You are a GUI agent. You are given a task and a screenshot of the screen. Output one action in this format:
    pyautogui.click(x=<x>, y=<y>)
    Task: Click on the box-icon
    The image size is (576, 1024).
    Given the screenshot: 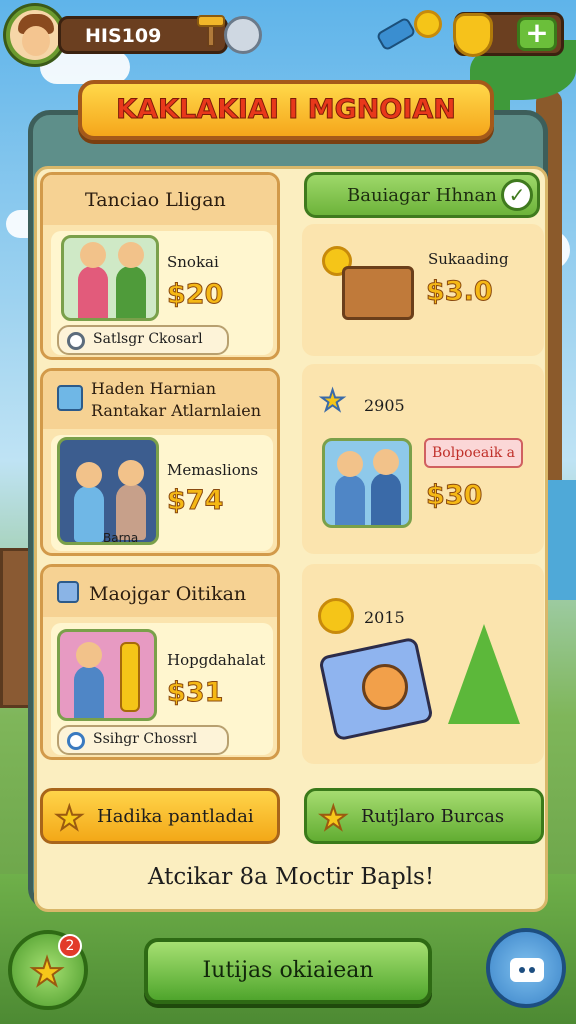 What is the action you would take?
    pyautogui.click(x=68, y=592)
    